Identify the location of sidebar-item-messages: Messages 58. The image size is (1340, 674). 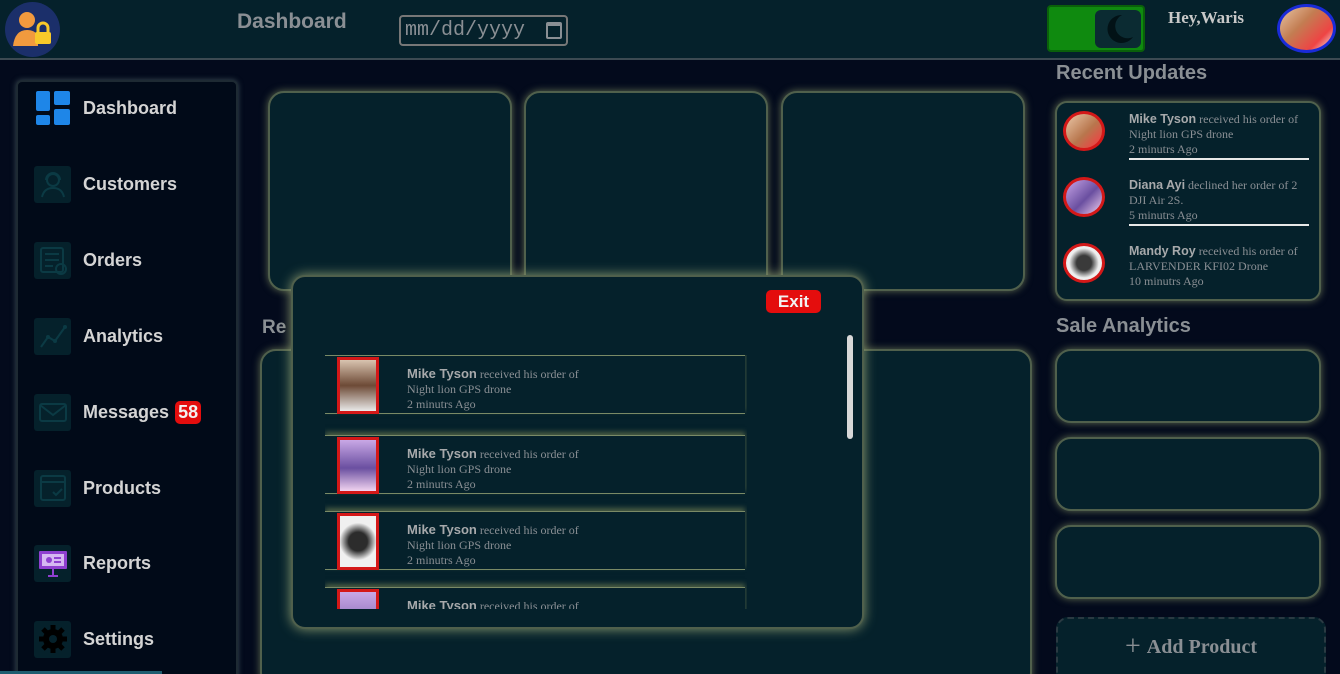
(134, 412).